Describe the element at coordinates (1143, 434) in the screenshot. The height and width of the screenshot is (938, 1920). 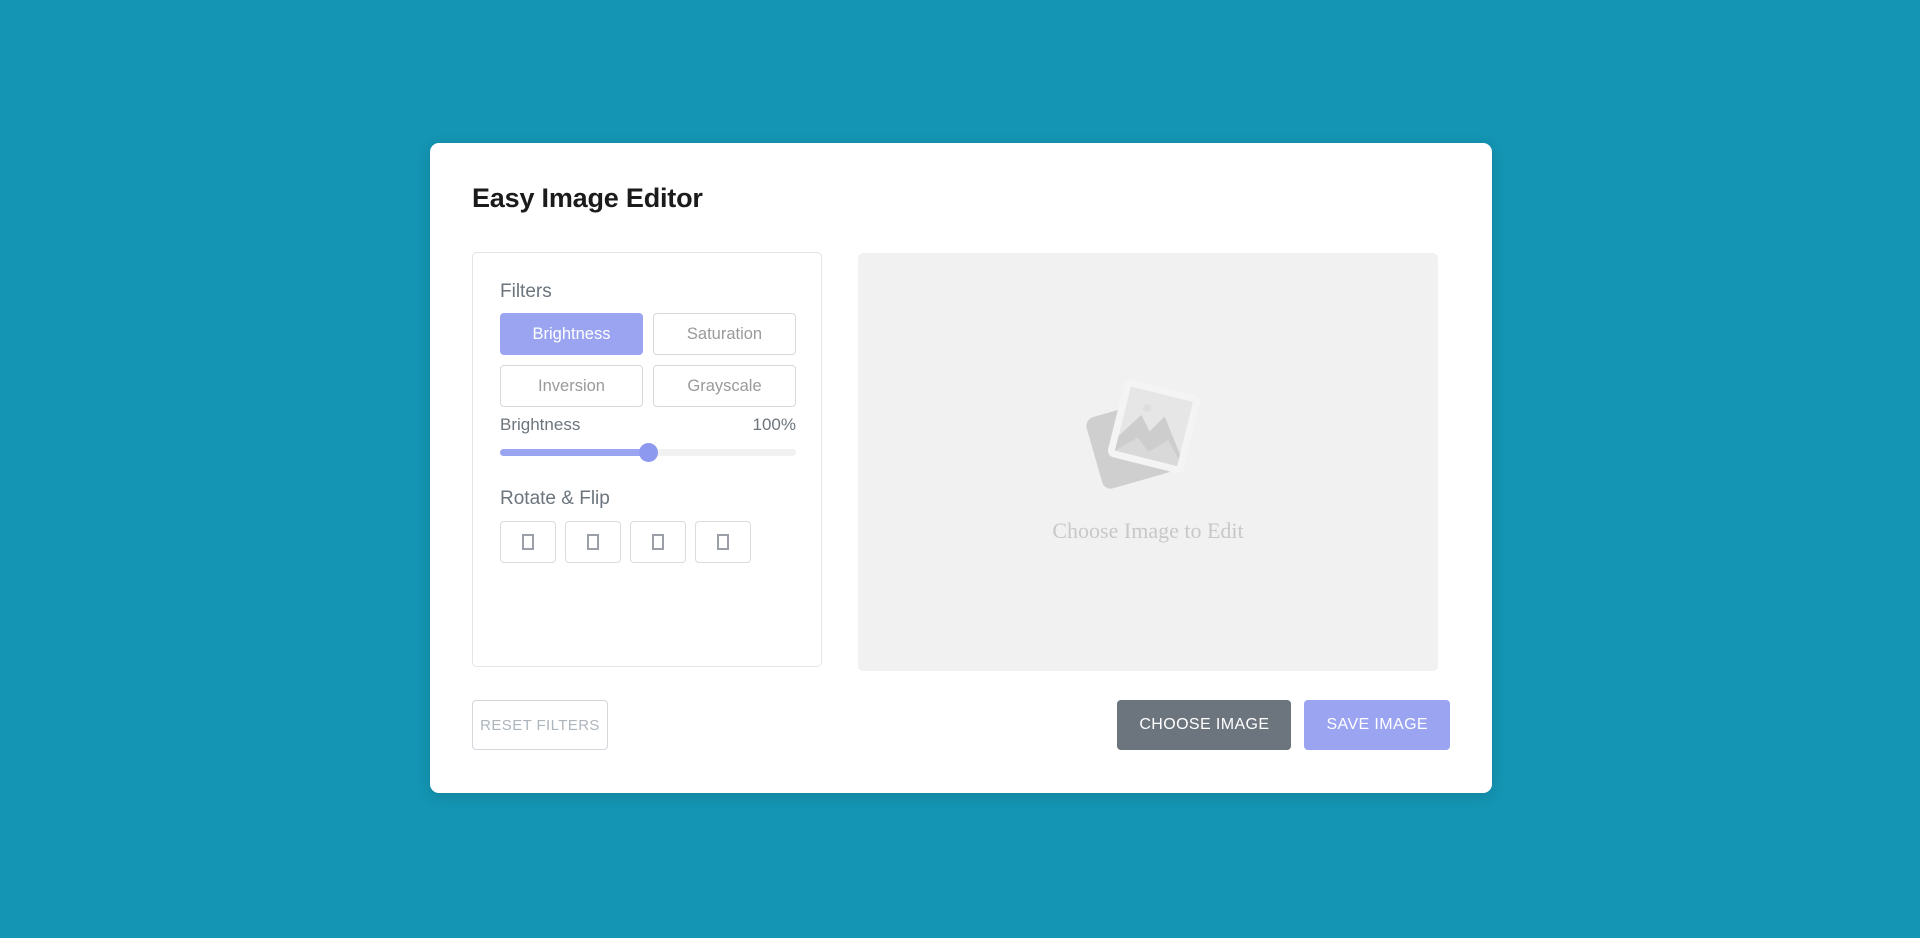
I see `gallery-photos-icon` at that location.